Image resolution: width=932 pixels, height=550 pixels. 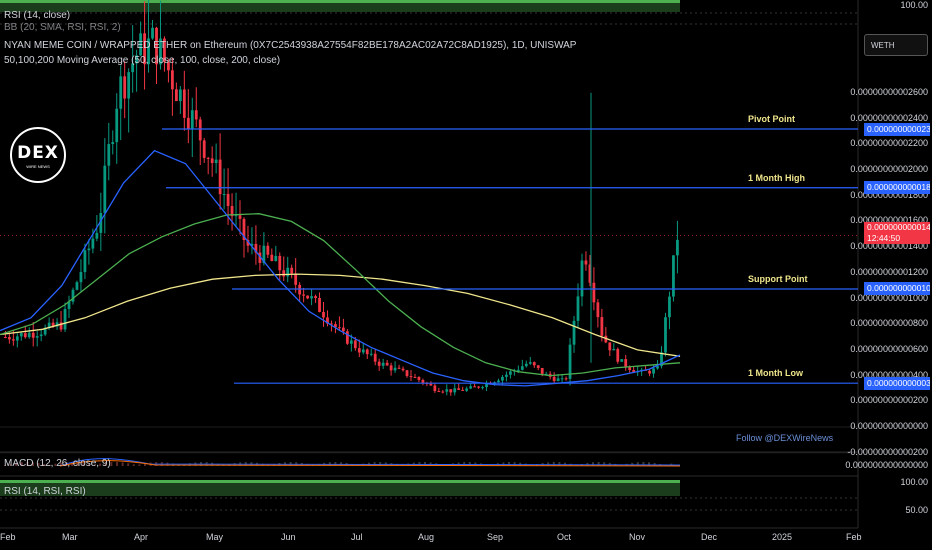 What do you see at coordinates (897, 289) in the screenshot?
I see `level-price-tag: 0.00000000001074` at bounding box center [897, 289].